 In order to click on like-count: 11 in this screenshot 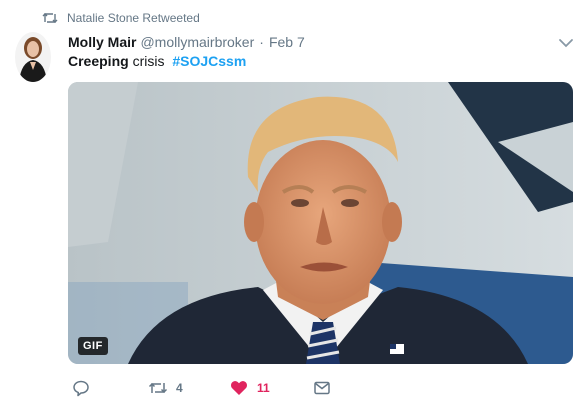, I will do `click(263, 388)`.